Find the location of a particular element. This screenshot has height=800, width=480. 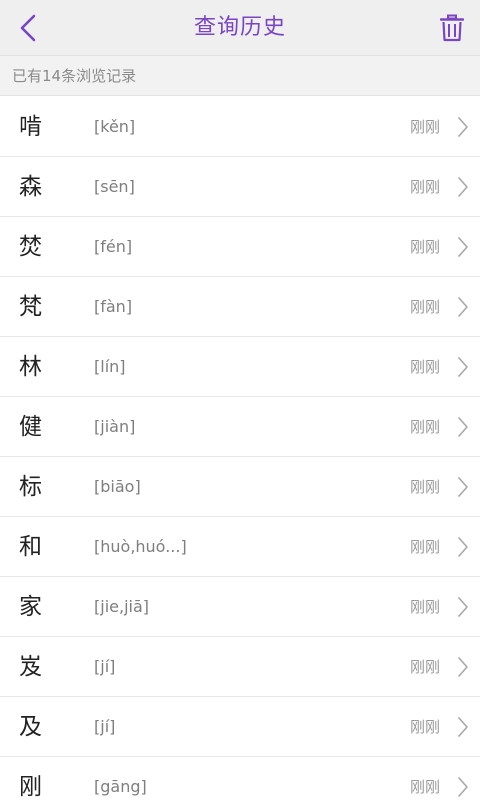

history-pinyin: [lín] is located at coordinates (110, 366).